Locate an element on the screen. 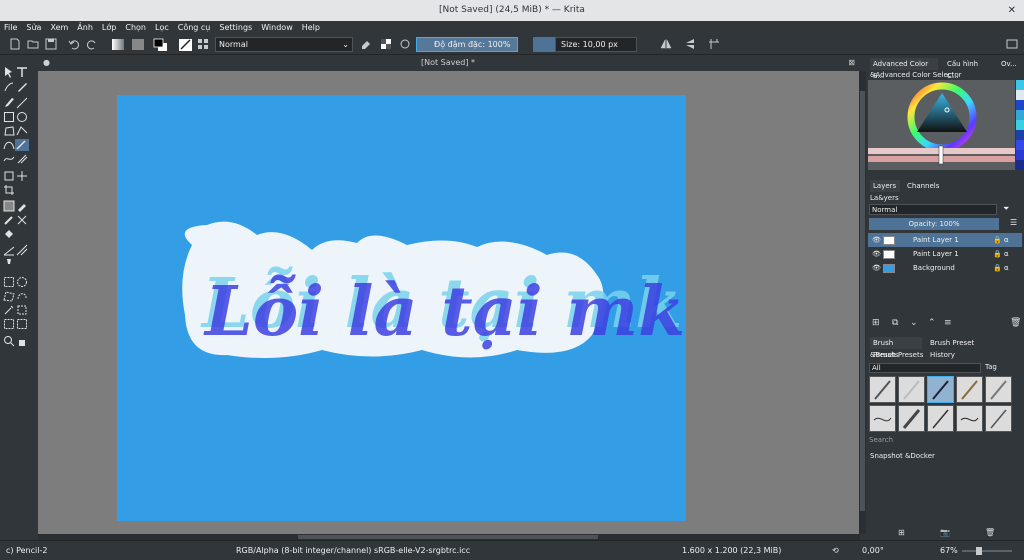 The height and width of the screenshot is (560, 1024). edit-shapes-icon is located at coordinates (9, 87).